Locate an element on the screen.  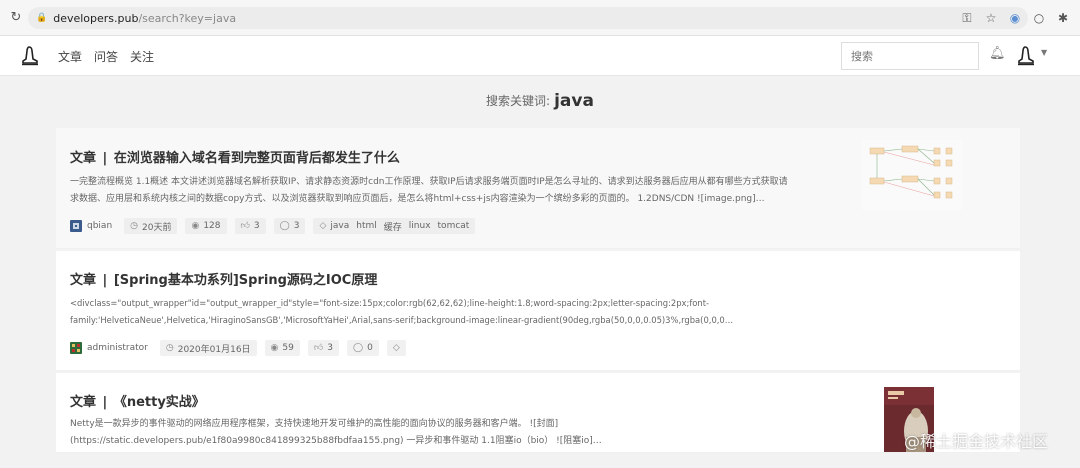
result-meta: administrator ◷ 2020年01月16日 ◉ 59 👍︎ 3 ◯ 0 ◇ is located at coordinates (242, 348).